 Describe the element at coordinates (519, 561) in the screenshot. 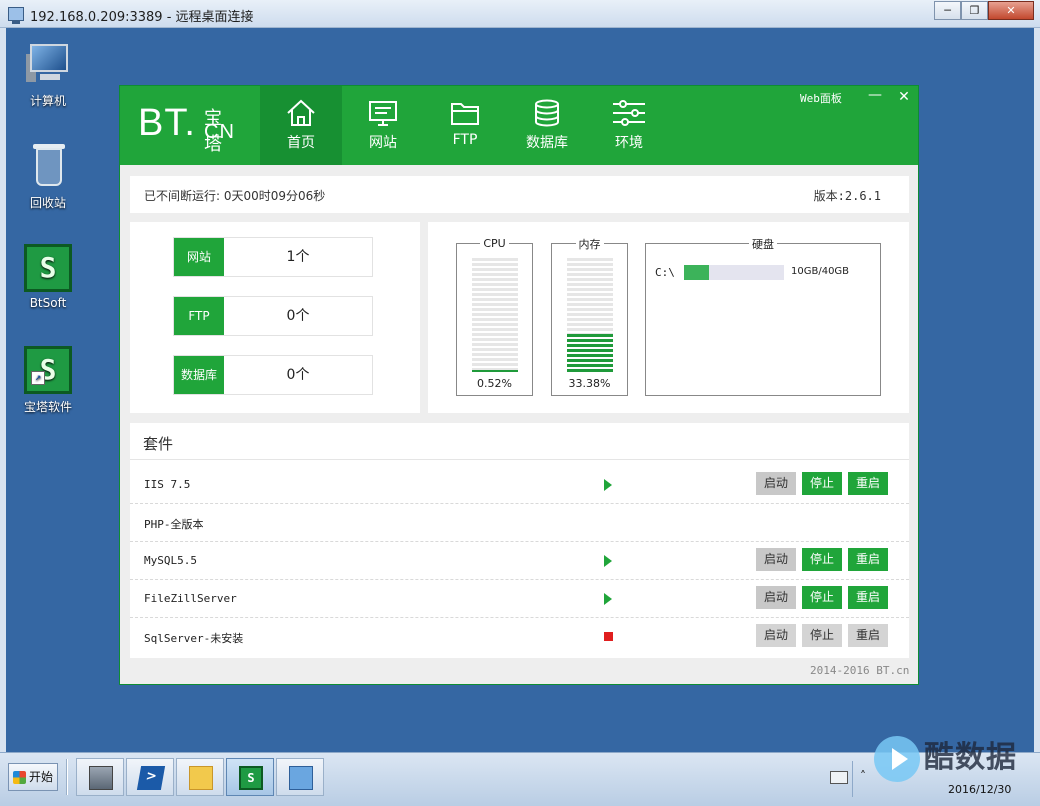

I see `suite-row-mysql: MySQL5.5 启动 停止 重启` at that location.